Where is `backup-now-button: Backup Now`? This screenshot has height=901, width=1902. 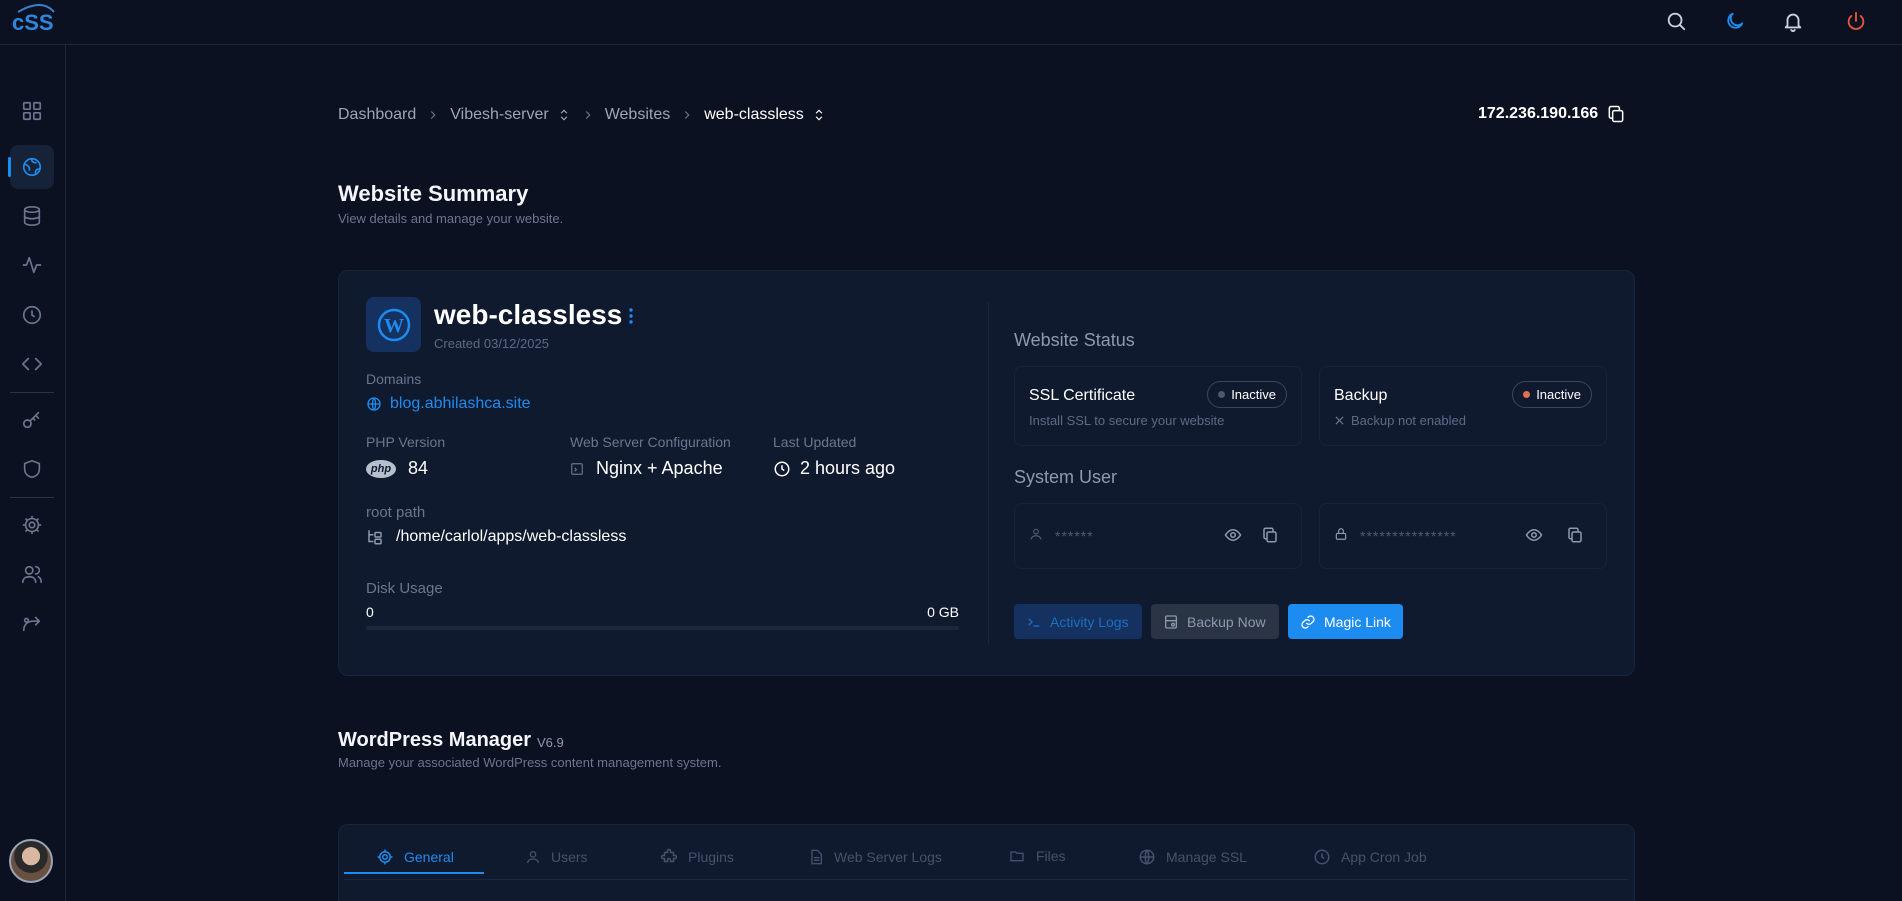 backup-now-button: Backup Now is located at coordinates (1215, 621).